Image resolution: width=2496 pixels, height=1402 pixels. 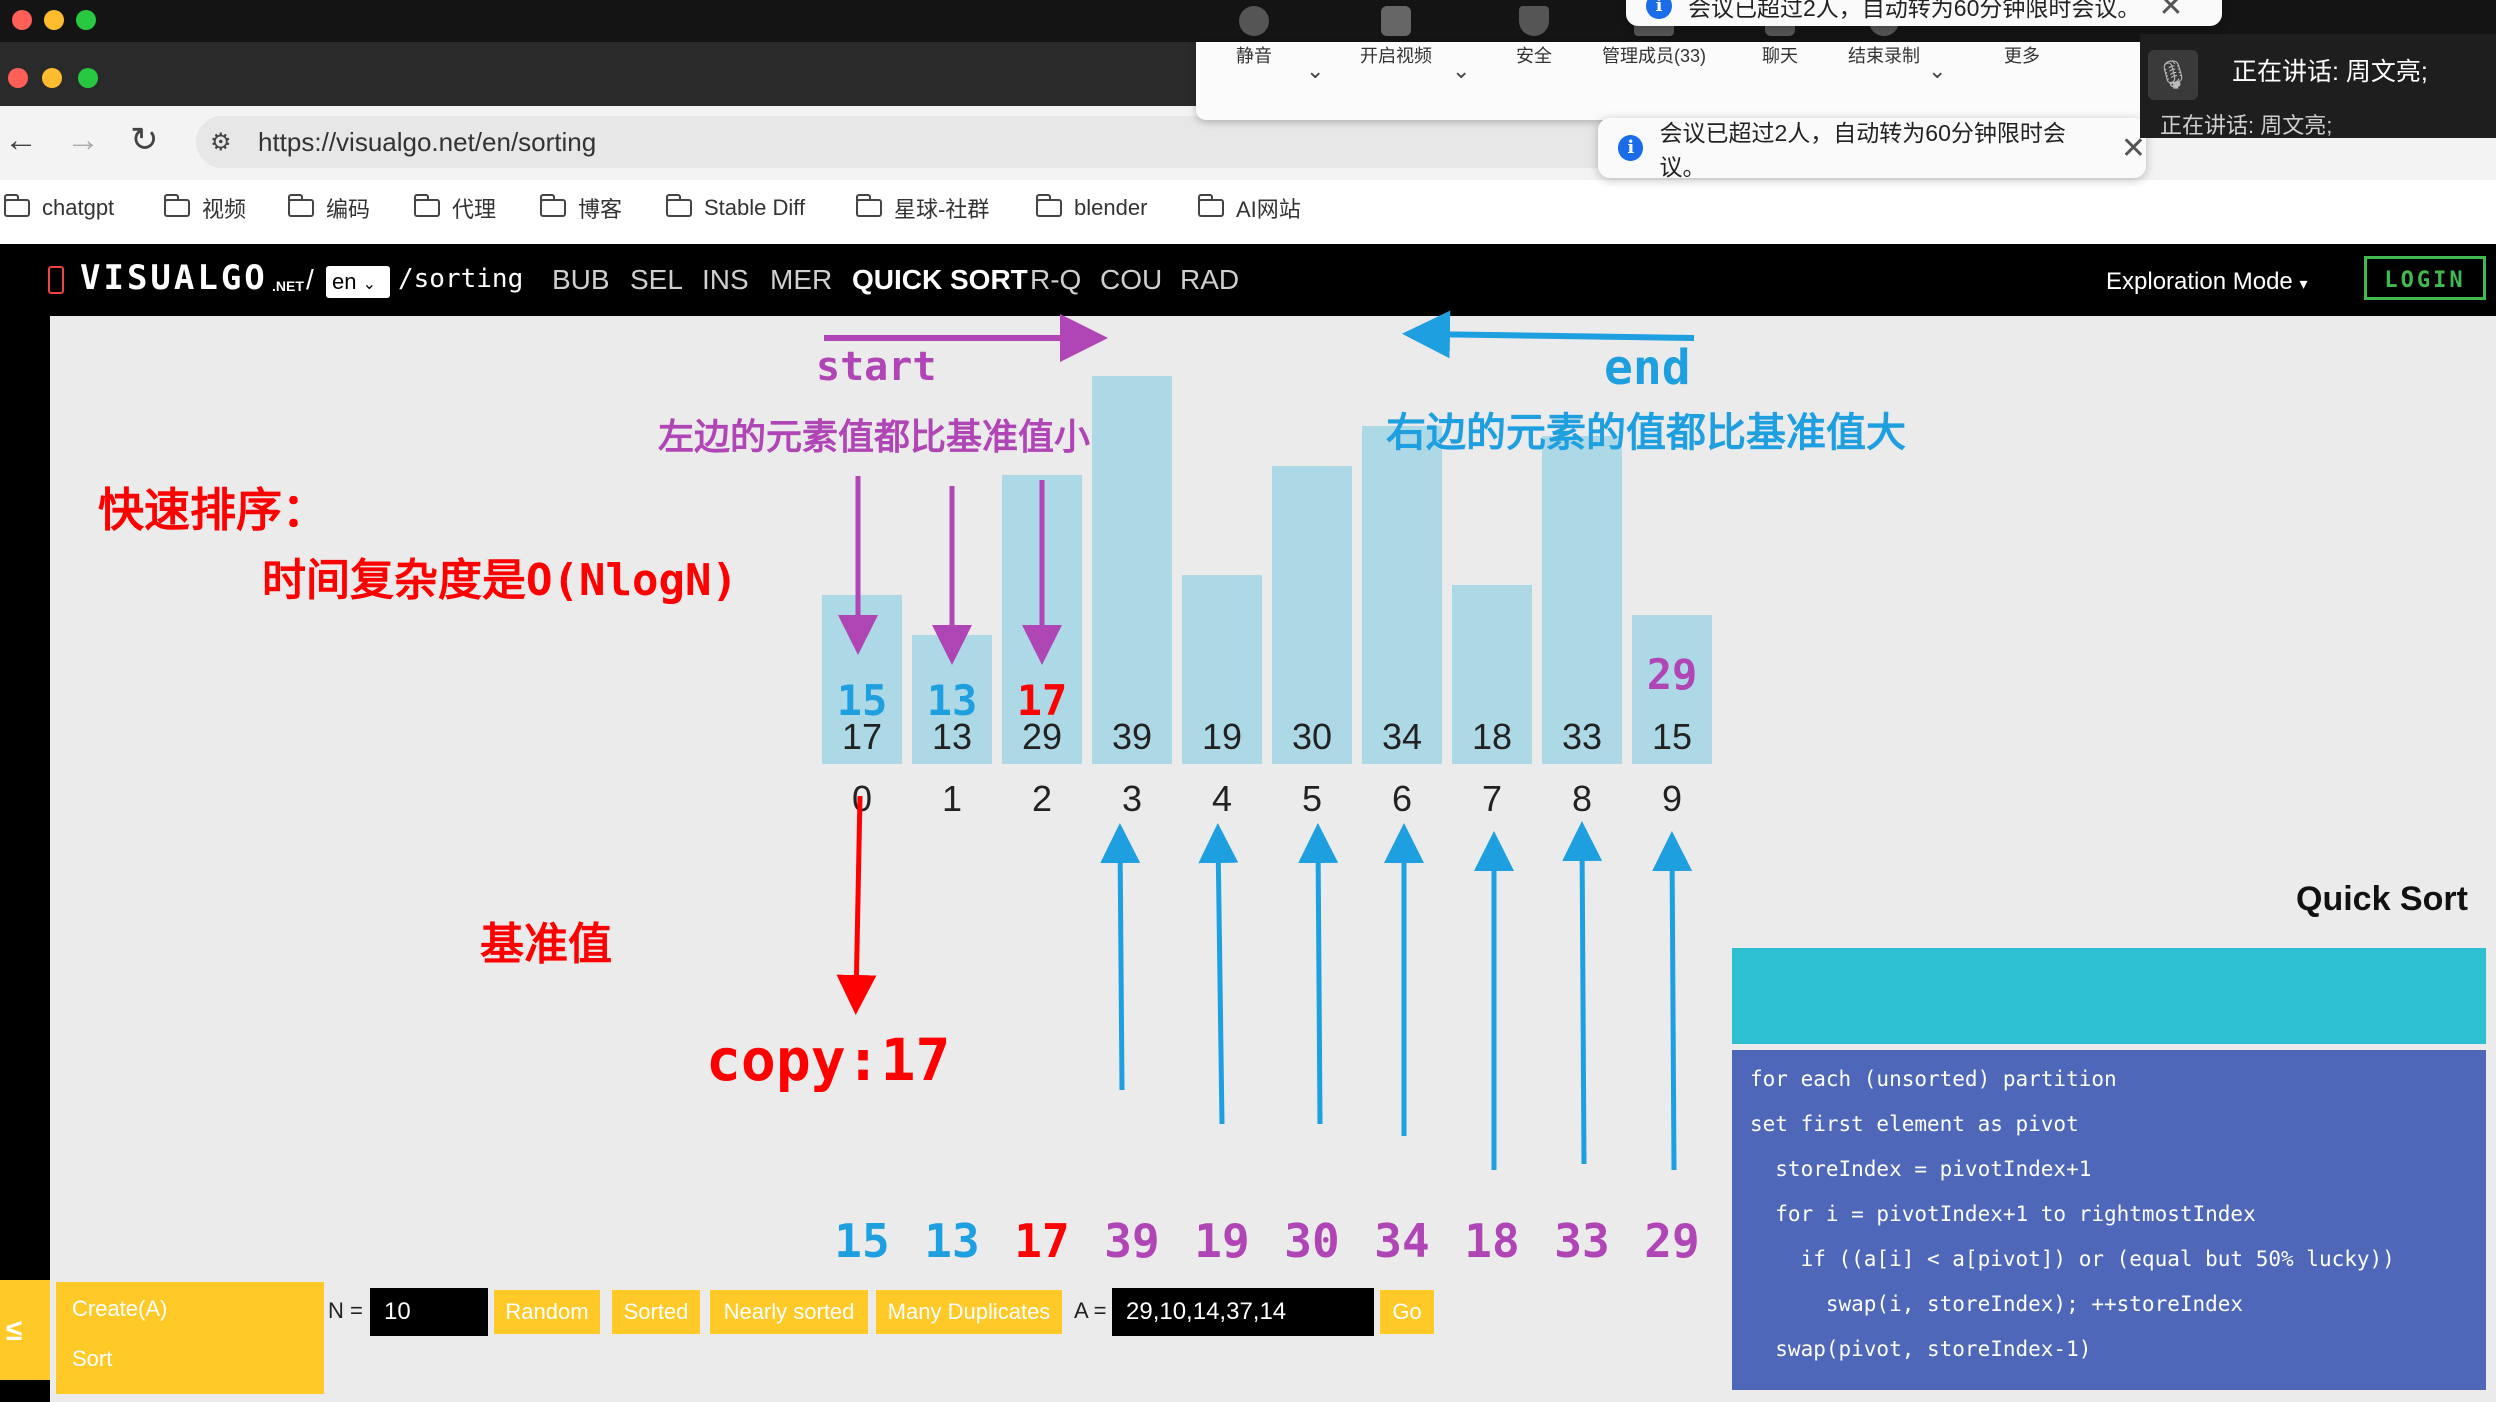 What do you see at coordinates (2109, 996) in the screenshot?
I see `status-panel` at bounding box center [2109, 996].